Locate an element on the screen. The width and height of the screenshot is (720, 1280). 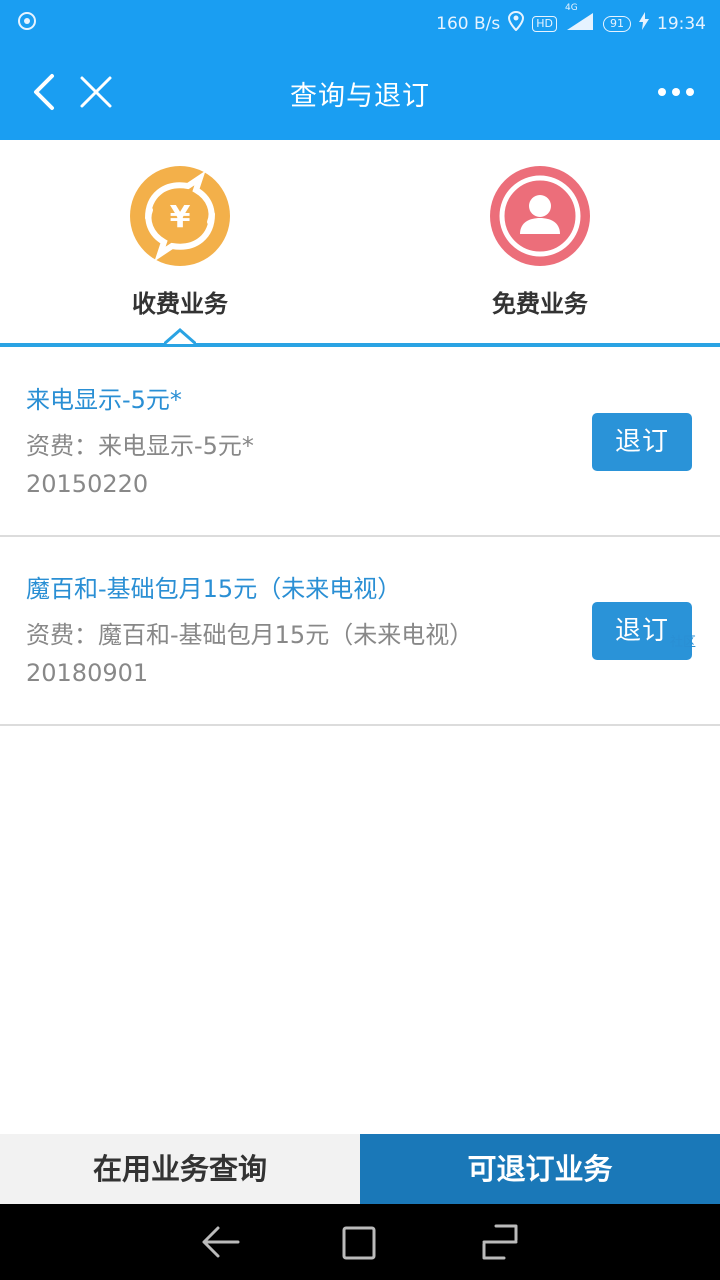
nav-recents-icon is located at coordinates (500, 1242).